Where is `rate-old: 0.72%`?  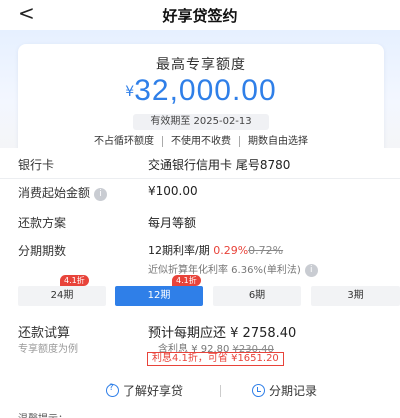 rate-old: 0.72% is located at coordinates (266, 250).